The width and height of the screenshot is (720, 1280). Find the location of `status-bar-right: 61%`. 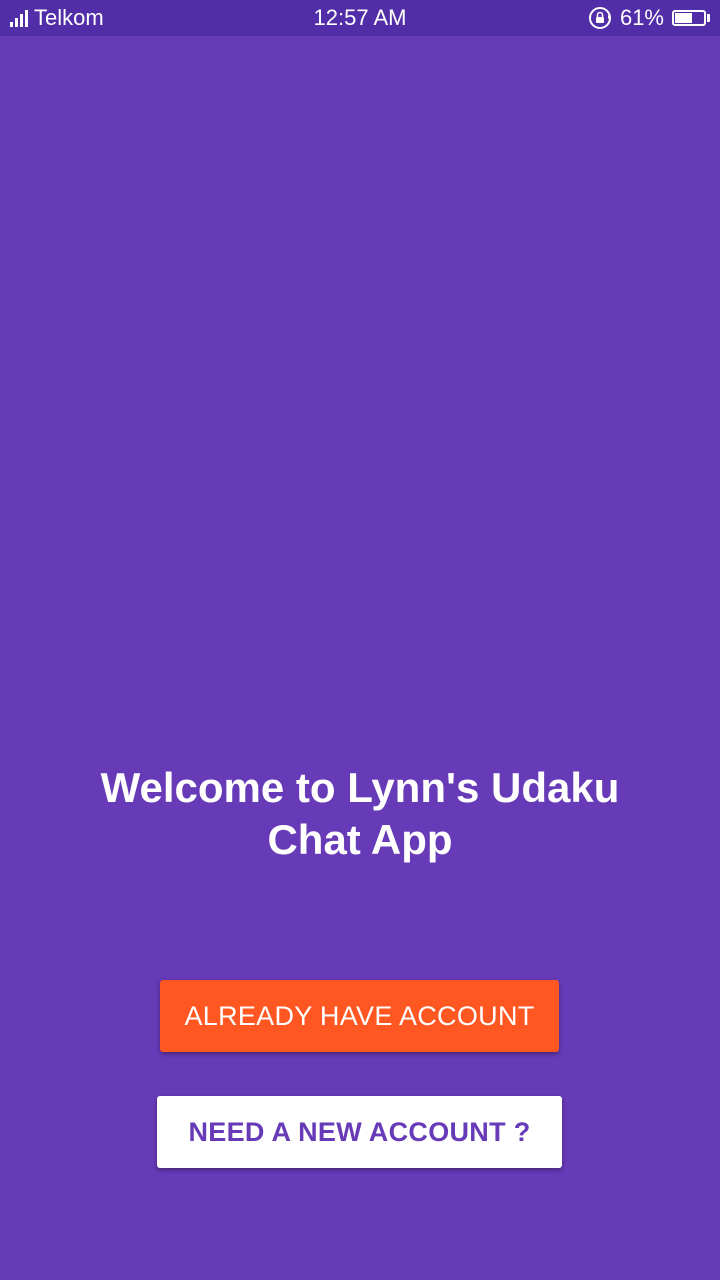

status-bar-right: 61% is located at coordinates (649, 18).